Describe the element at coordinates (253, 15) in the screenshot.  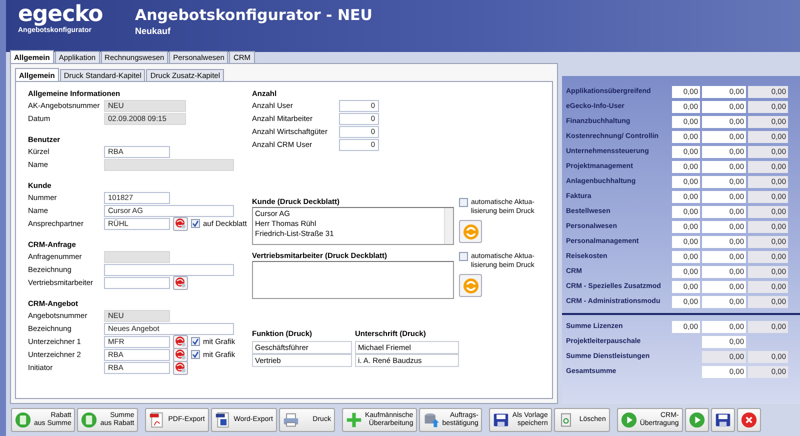
I see `window-title: Angebotskonfigurator - NEU` at that location.